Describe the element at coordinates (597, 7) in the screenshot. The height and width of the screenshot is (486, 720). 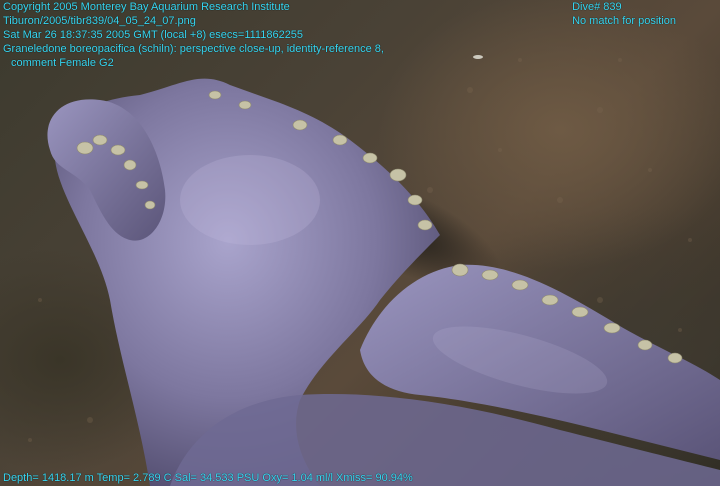
I see `dive-number: Dive# 839` at that location.